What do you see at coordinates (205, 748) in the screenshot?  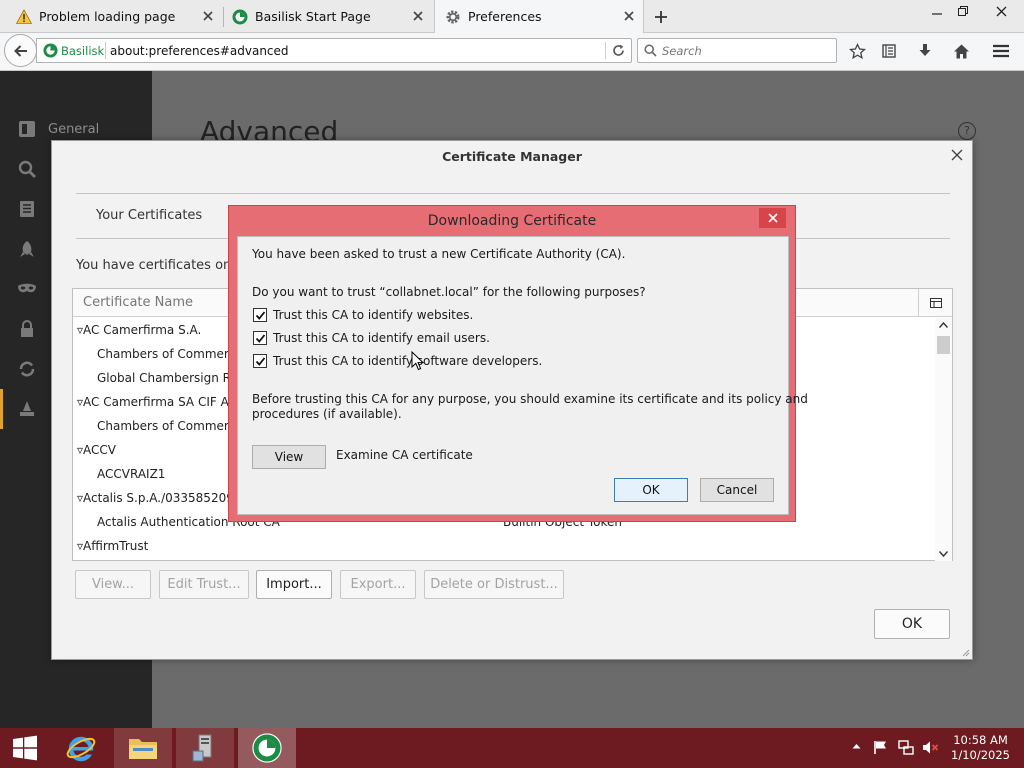 I see `taskbar-control-panel` at bounding box center [205, 748].